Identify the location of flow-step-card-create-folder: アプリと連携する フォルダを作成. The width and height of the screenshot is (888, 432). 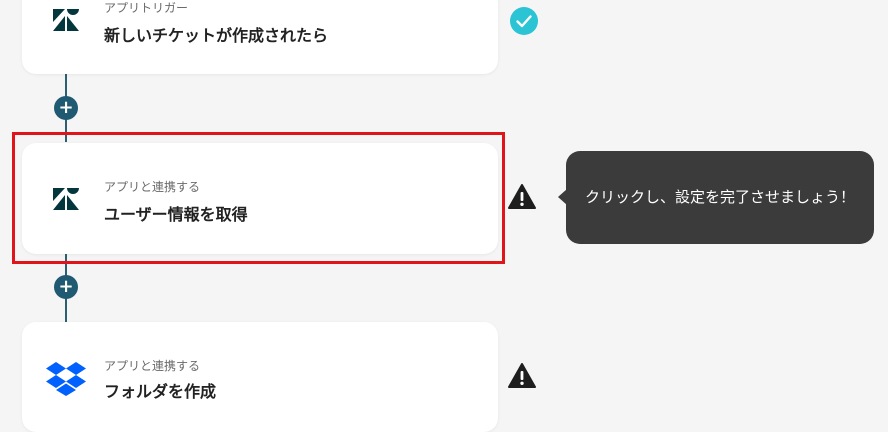
(260, 377).